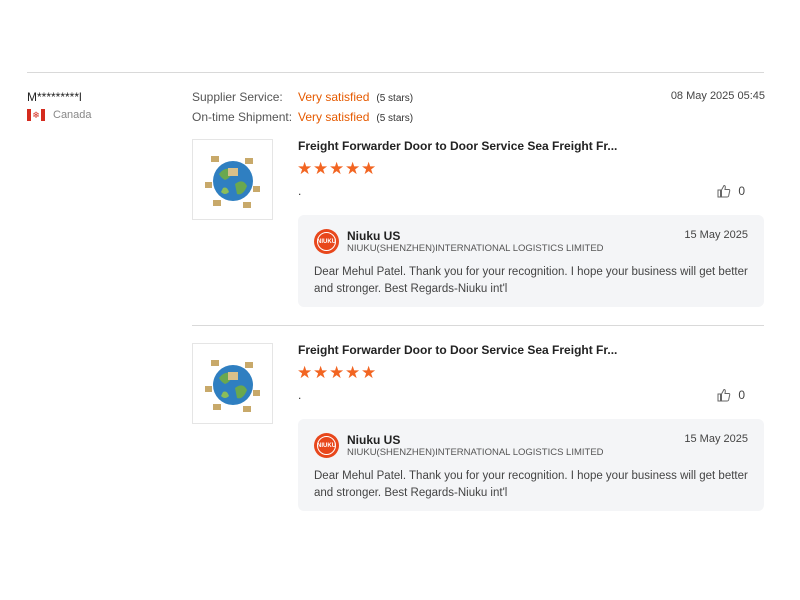 The image size is (800, 600). What do you see at coordinates (478, 325) in the screenshot?
I see `entry-divider` at bounding box center [478, 325].